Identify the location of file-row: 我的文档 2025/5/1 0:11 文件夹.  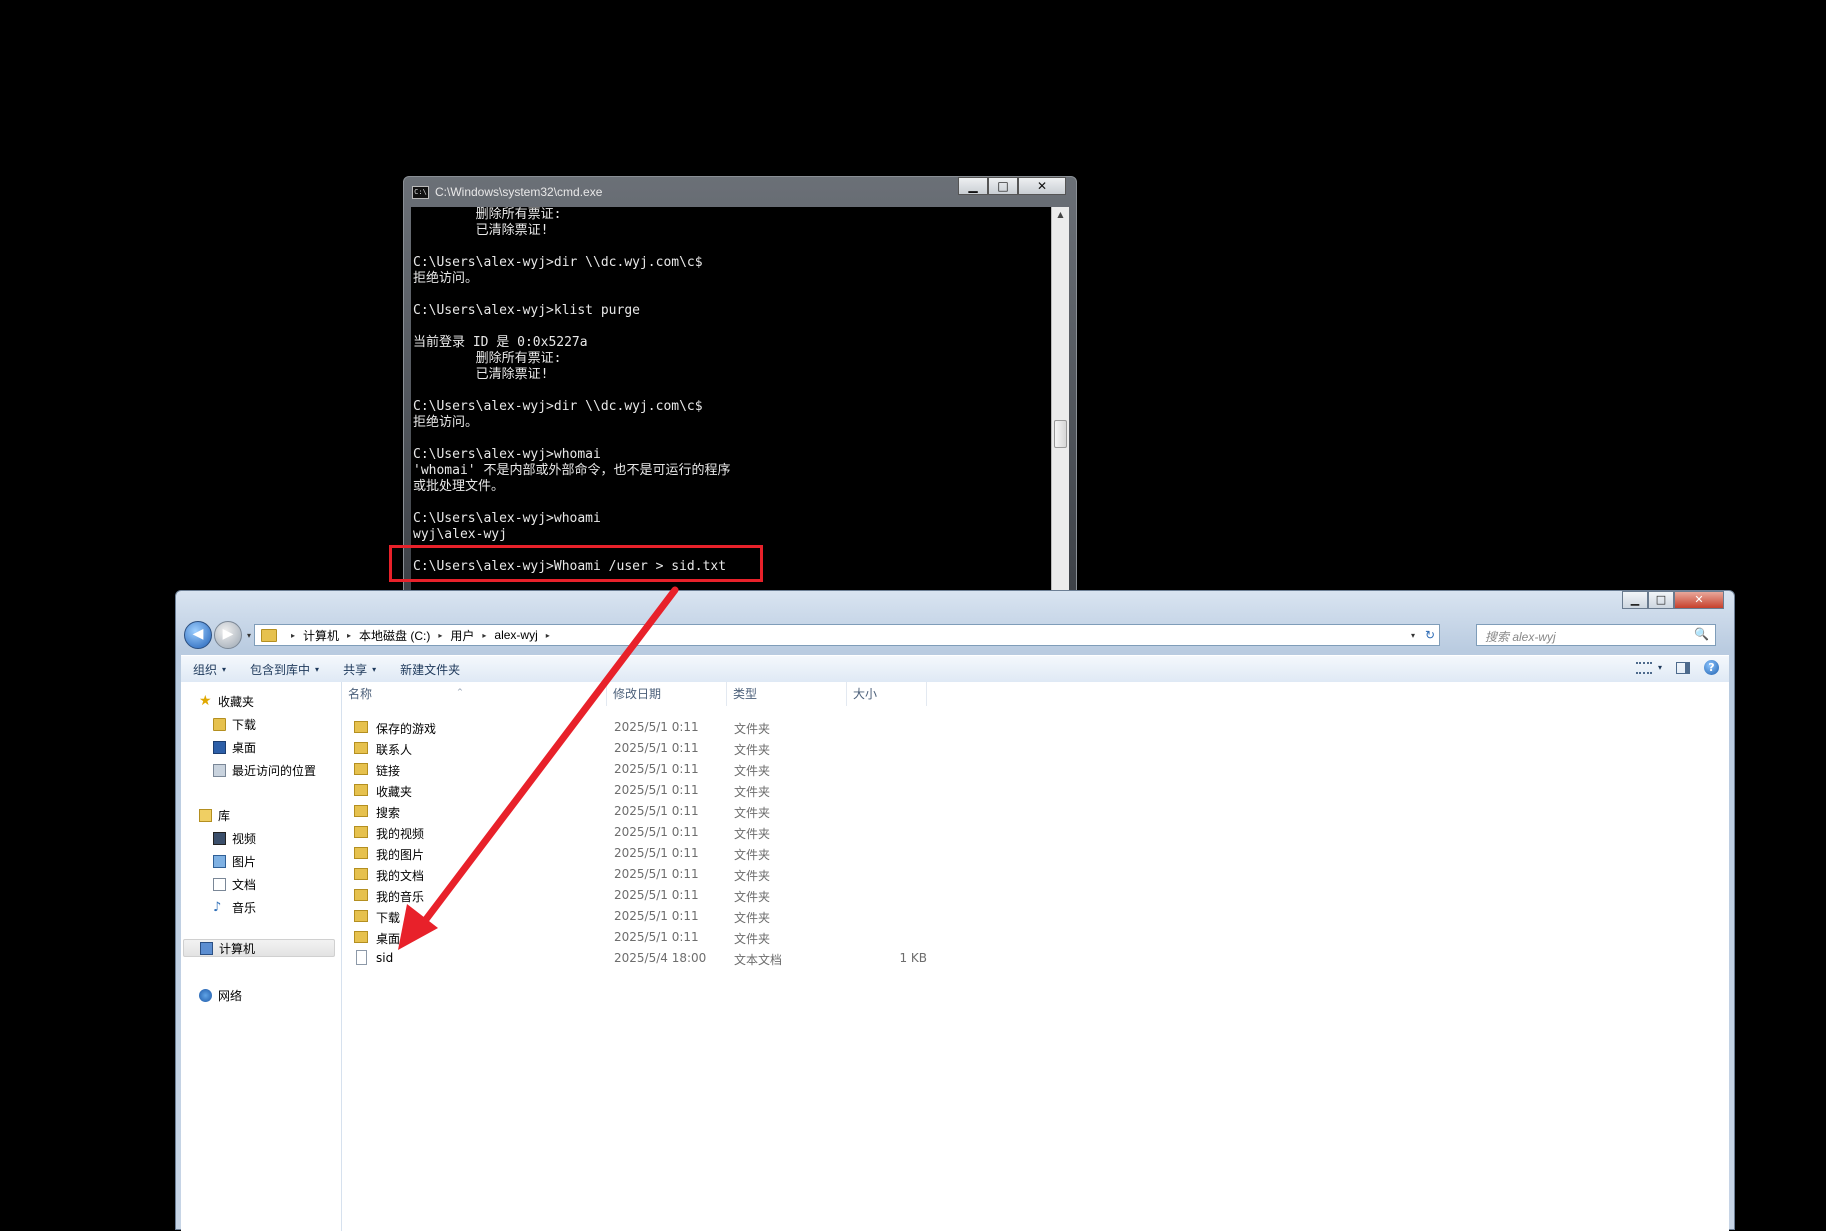
(692, 874).